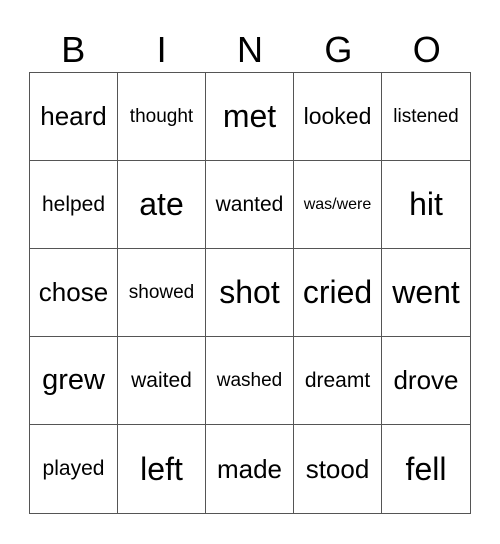 The image size is (500, 544). What do you see at coordinates (426, 293) in the screenshot?
I see `bingo-cell: went` at bounding box center [426, 293].